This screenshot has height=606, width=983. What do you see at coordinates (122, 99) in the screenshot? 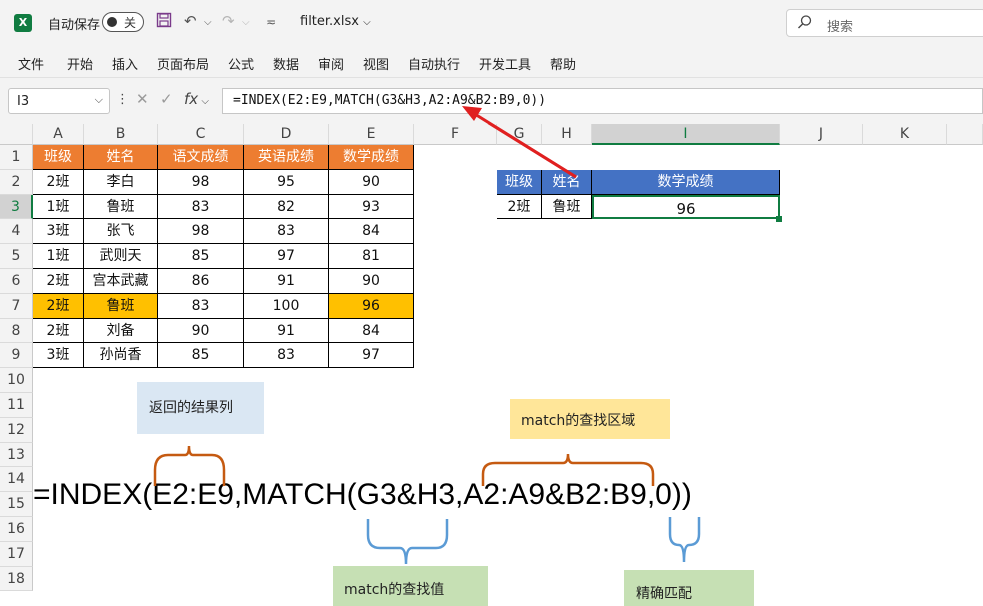
I see `more-options-icon: ⋮` at bounding box center [122, 99].